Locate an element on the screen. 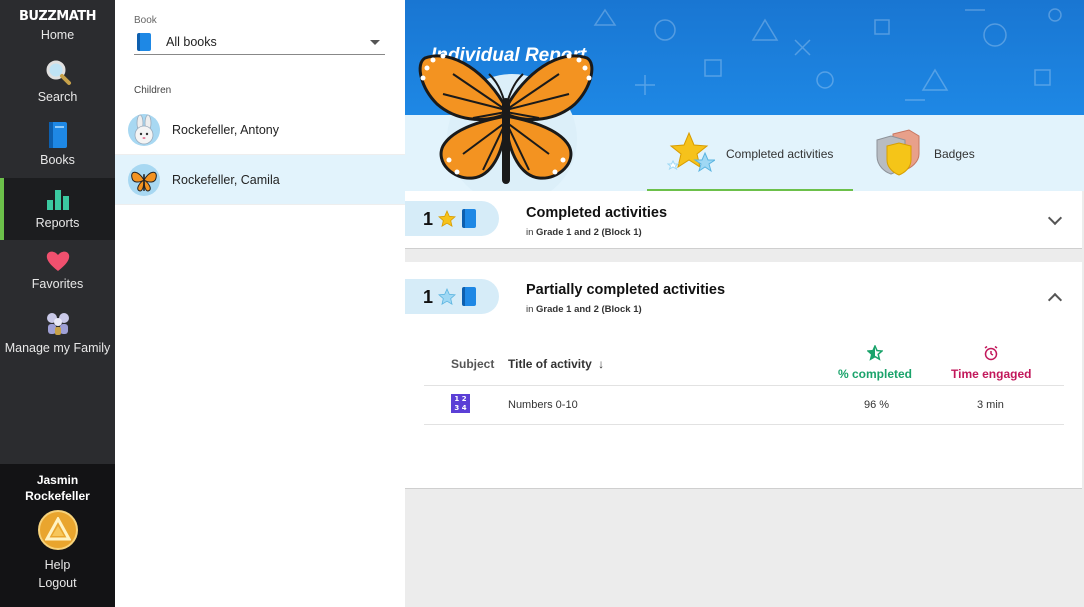 The width and height of the screenshot is (1084, 607). family-icon is located at coordinates (57, 324).